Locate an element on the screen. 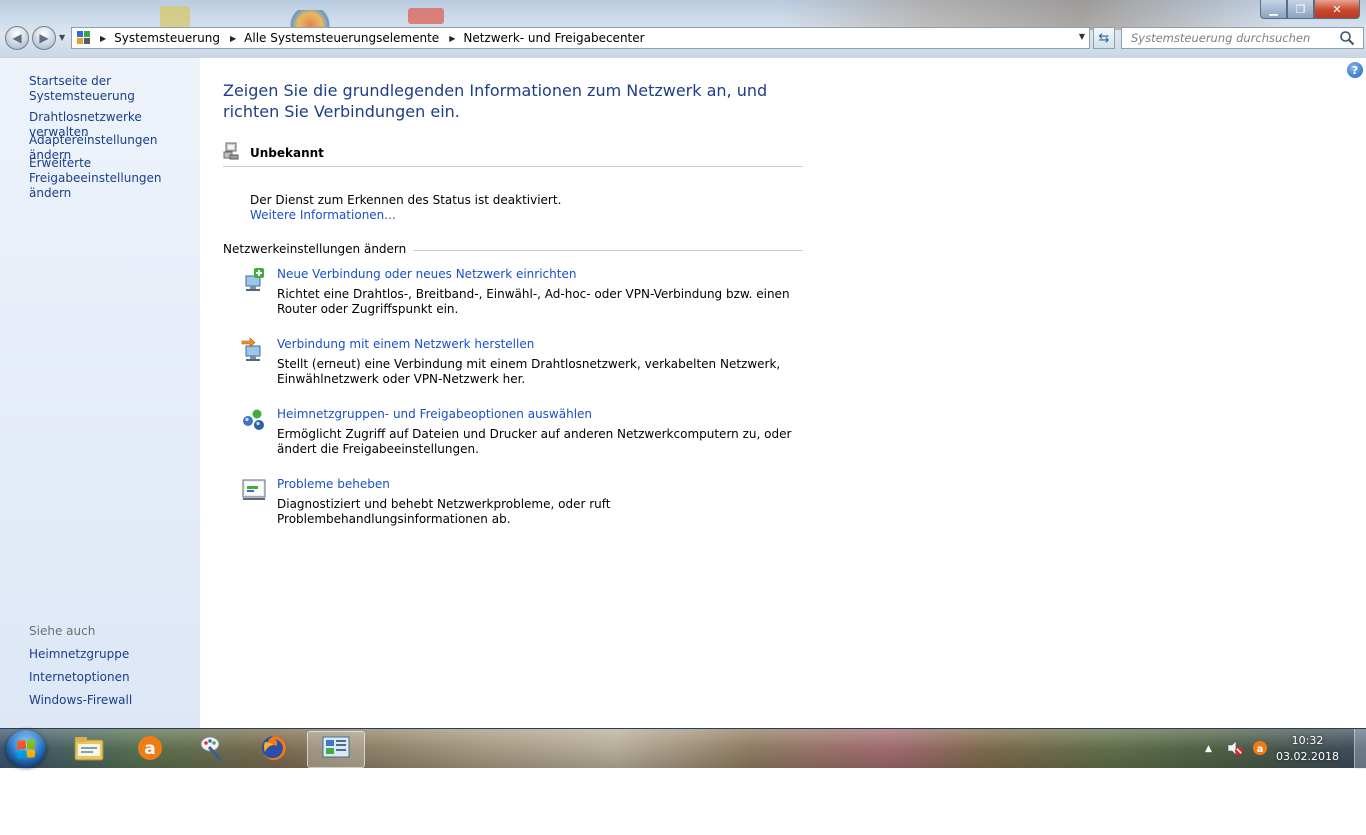  tray-overflow: ▲ is located at coordinates (1208, 749).